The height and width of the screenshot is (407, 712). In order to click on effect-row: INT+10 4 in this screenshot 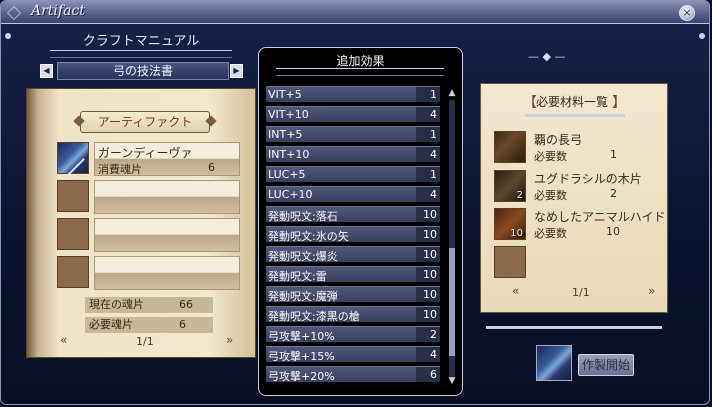, I will do `click(353, 154)`.